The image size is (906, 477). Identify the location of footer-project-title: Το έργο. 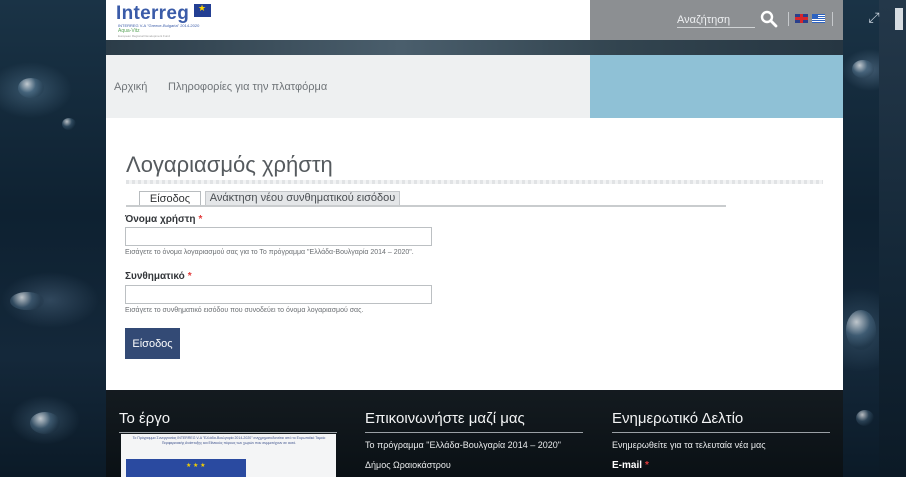
(145, 418).